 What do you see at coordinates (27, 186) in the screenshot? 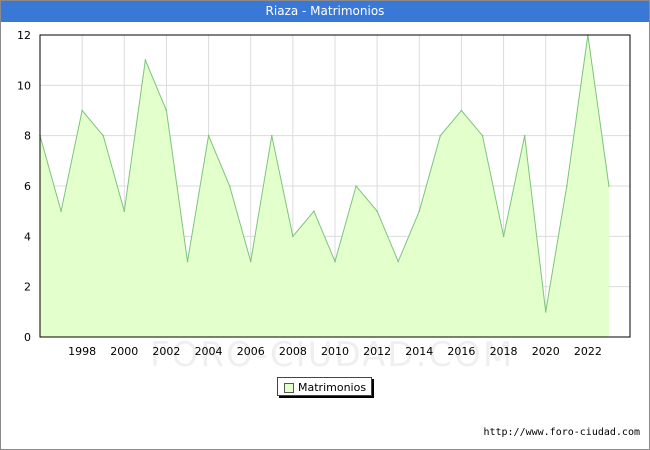
I see `y-tick-label: 6` at bounding box center [27, 186].